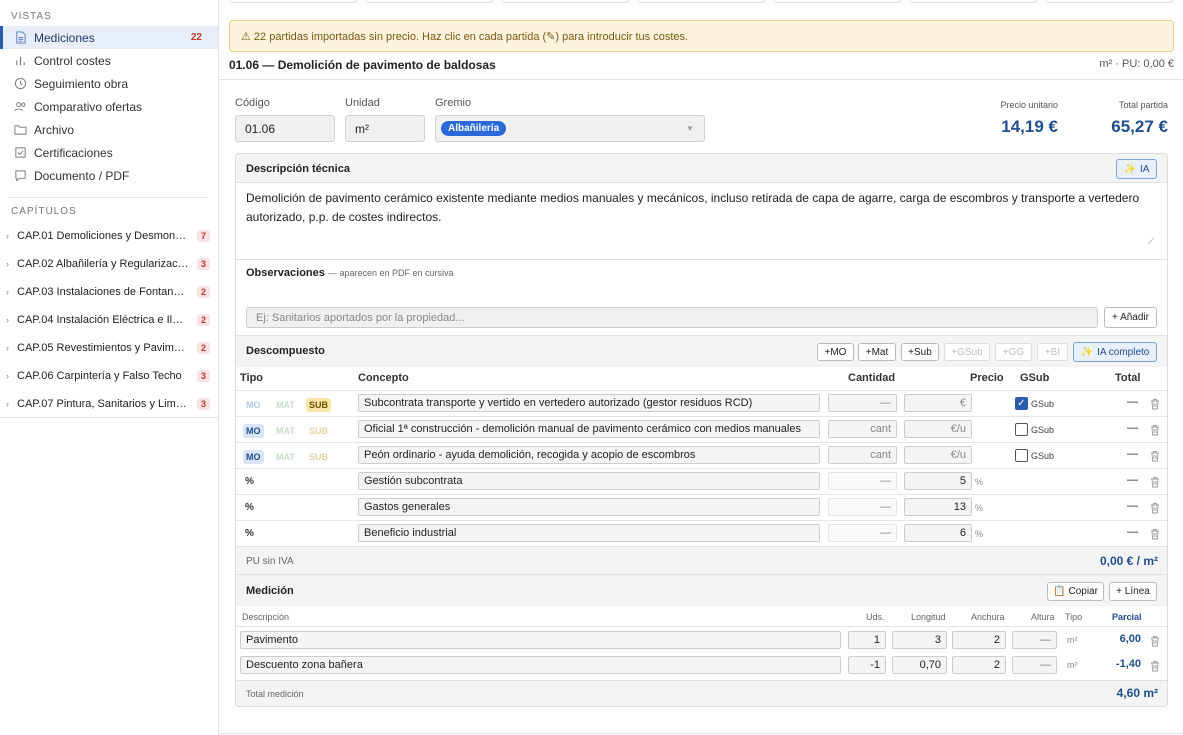 This screenshot has width=1183, height=735. I want to click on chapter-count-badge: 3, so click(203, 403).